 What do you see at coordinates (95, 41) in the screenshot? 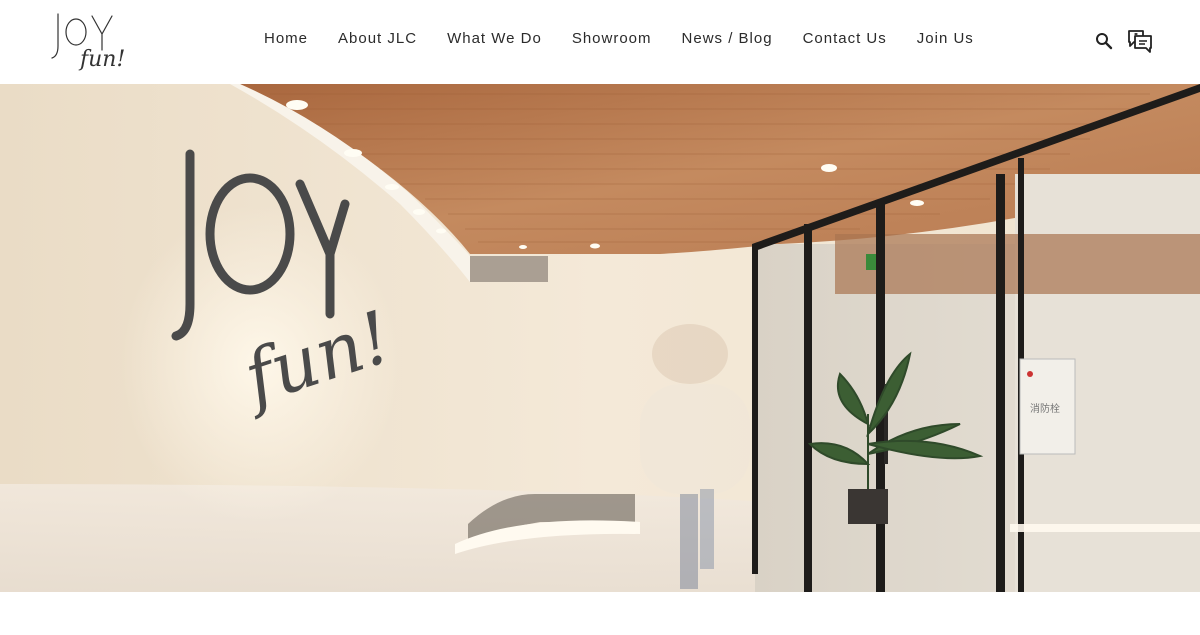
I see `logo: fun!` at bounding box center [95, 41].